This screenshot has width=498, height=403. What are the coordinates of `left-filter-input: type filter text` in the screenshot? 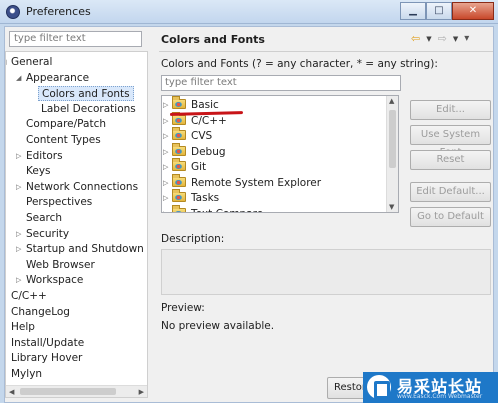 It's located at (75, 39).